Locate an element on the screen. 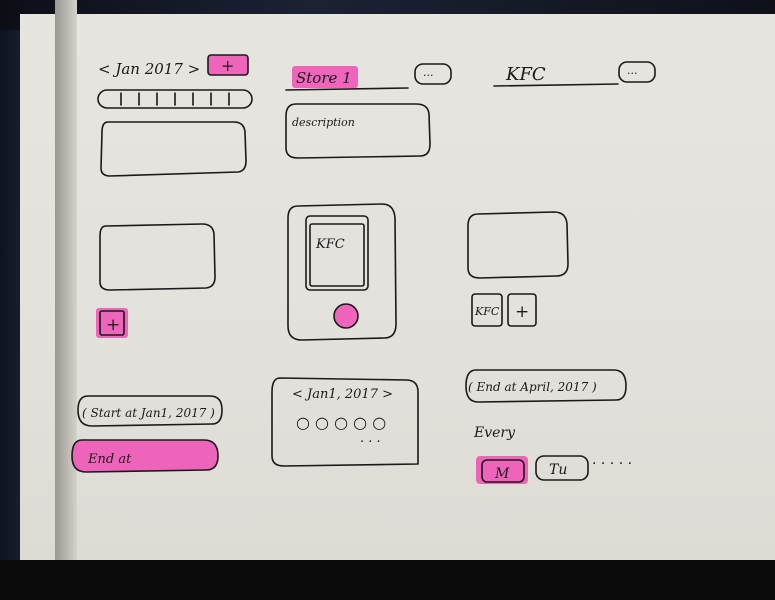  title-underline is located at coordinates (347, 89).